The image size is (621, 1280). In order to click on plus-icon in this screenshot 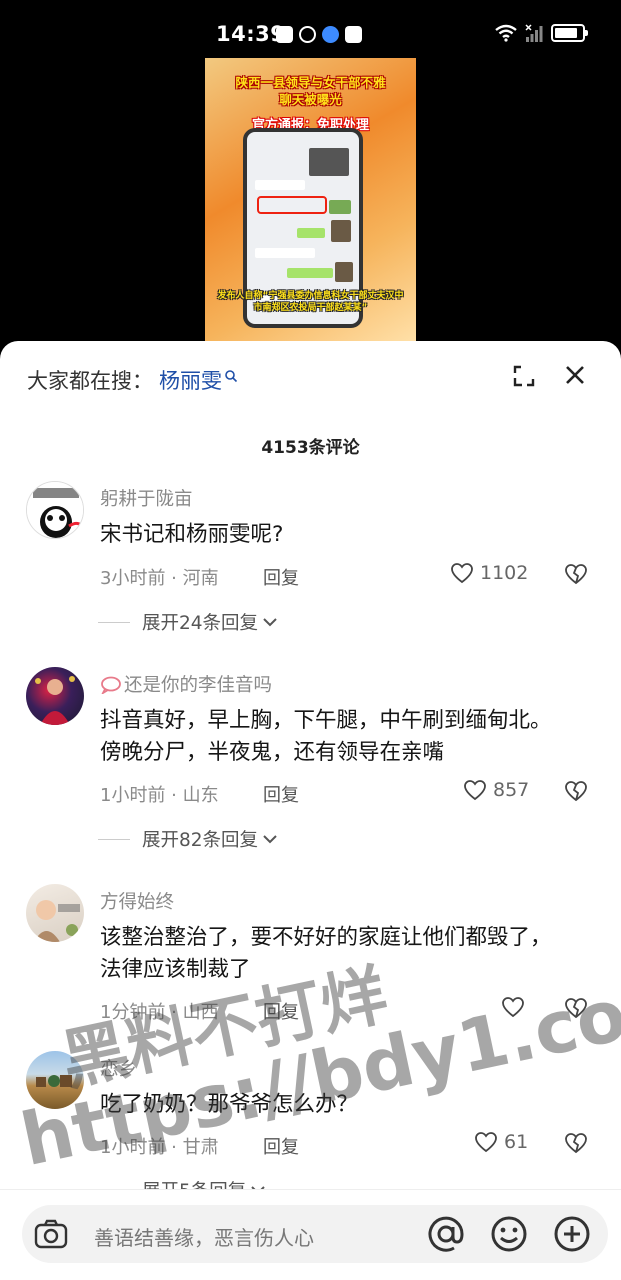, I will do `click(572, 1234)`.